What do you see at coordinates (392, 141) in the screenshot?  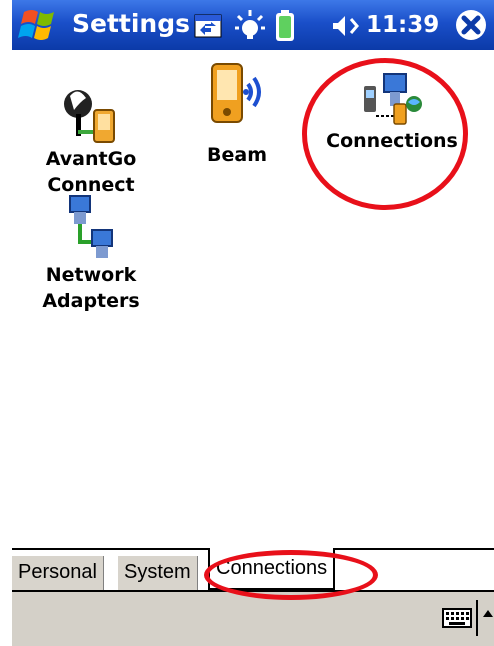 I see `app-label: Connections` at bounding box center [392, 141].